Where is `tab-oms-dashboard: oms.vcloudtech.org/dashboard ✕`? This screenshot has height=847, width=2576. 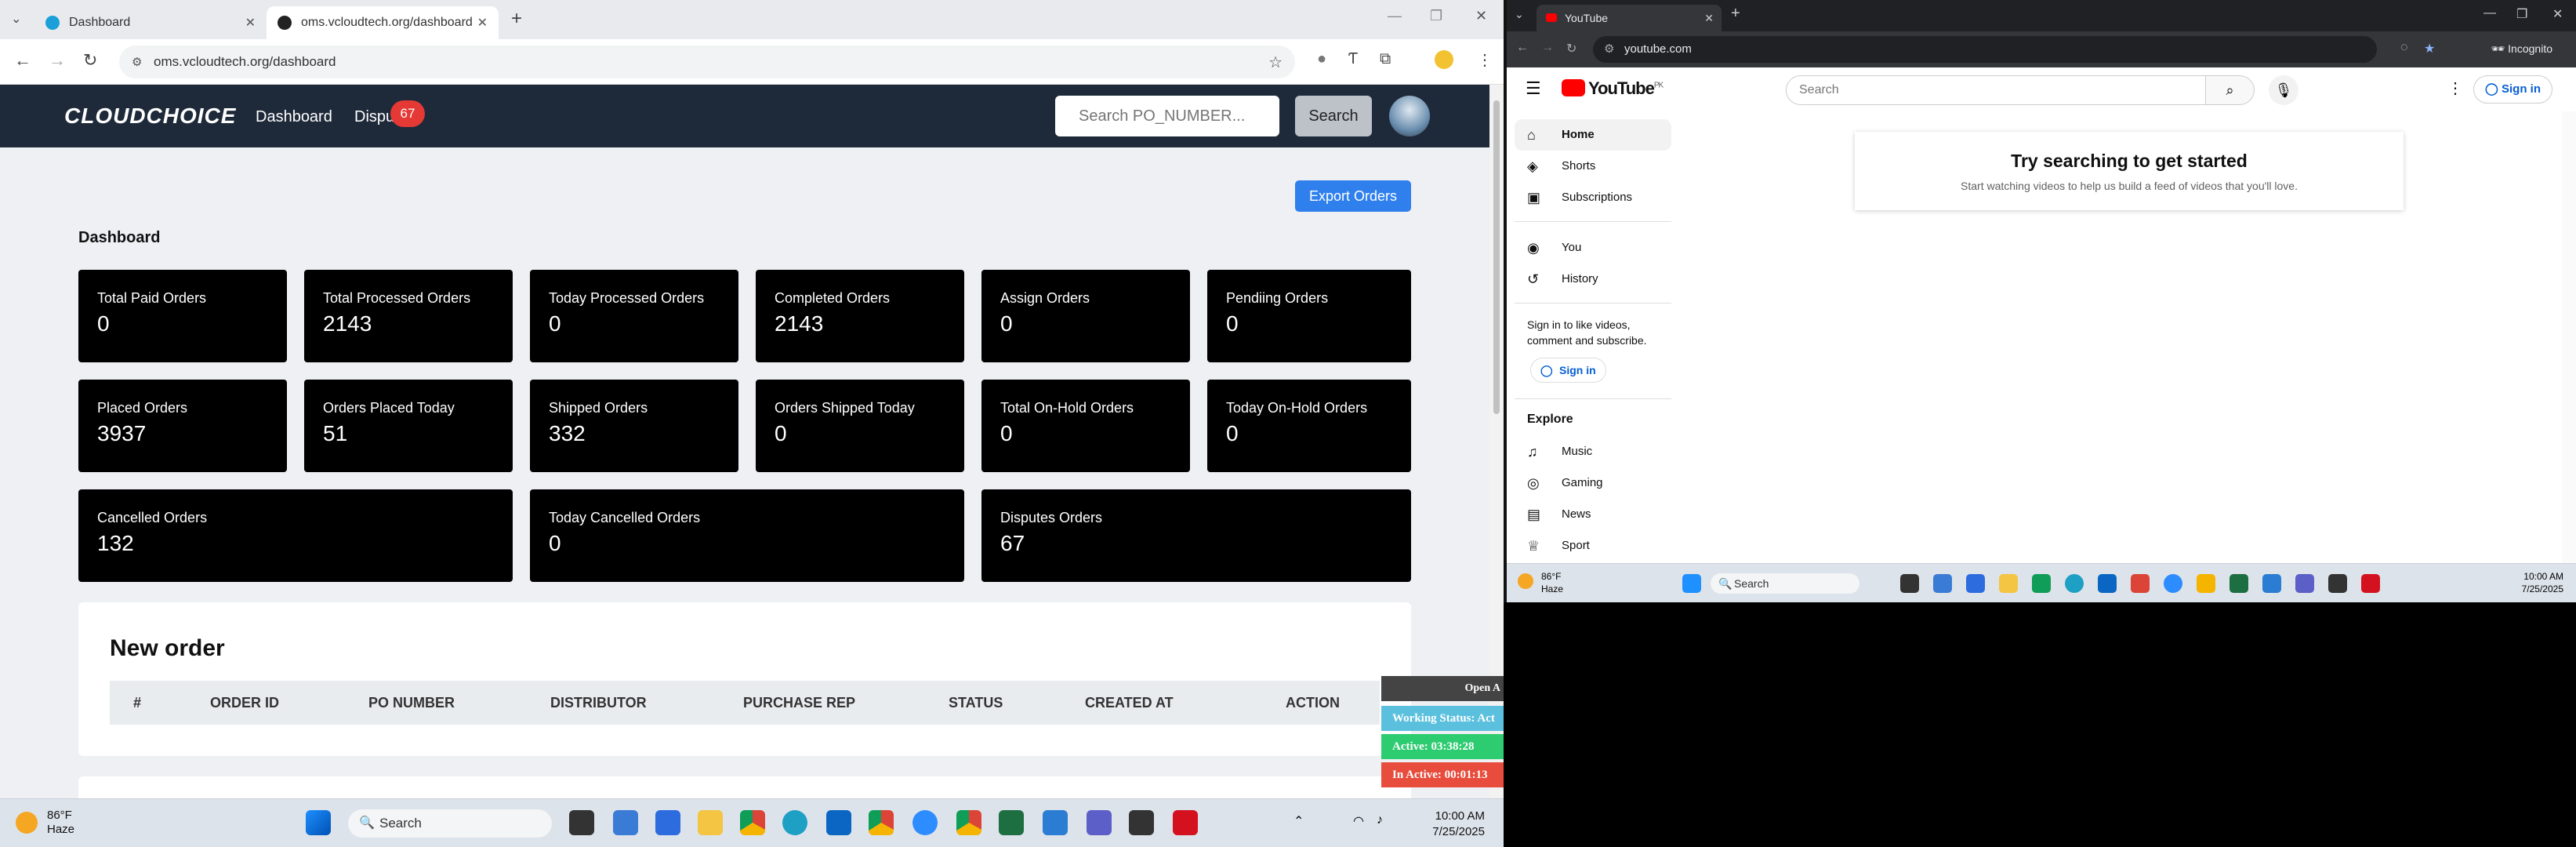
tab-oms-dashboard: oms.vcloudtech.org/dashboard ✕ is located at coordinates (383, 22).